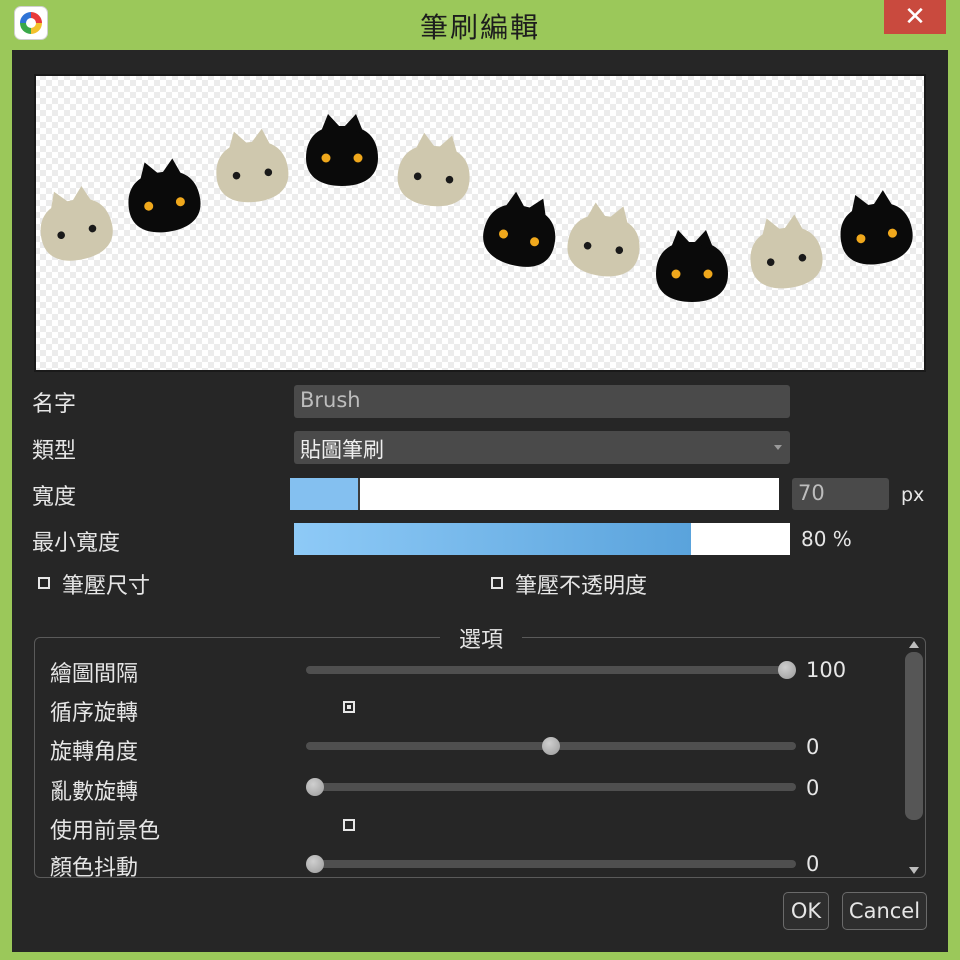 Image resolution: width=960 pixels, height=960 pixels. Describe the element at coordinates (54, 497) in the screenshot. I see `width-label: 寬度` at that location.